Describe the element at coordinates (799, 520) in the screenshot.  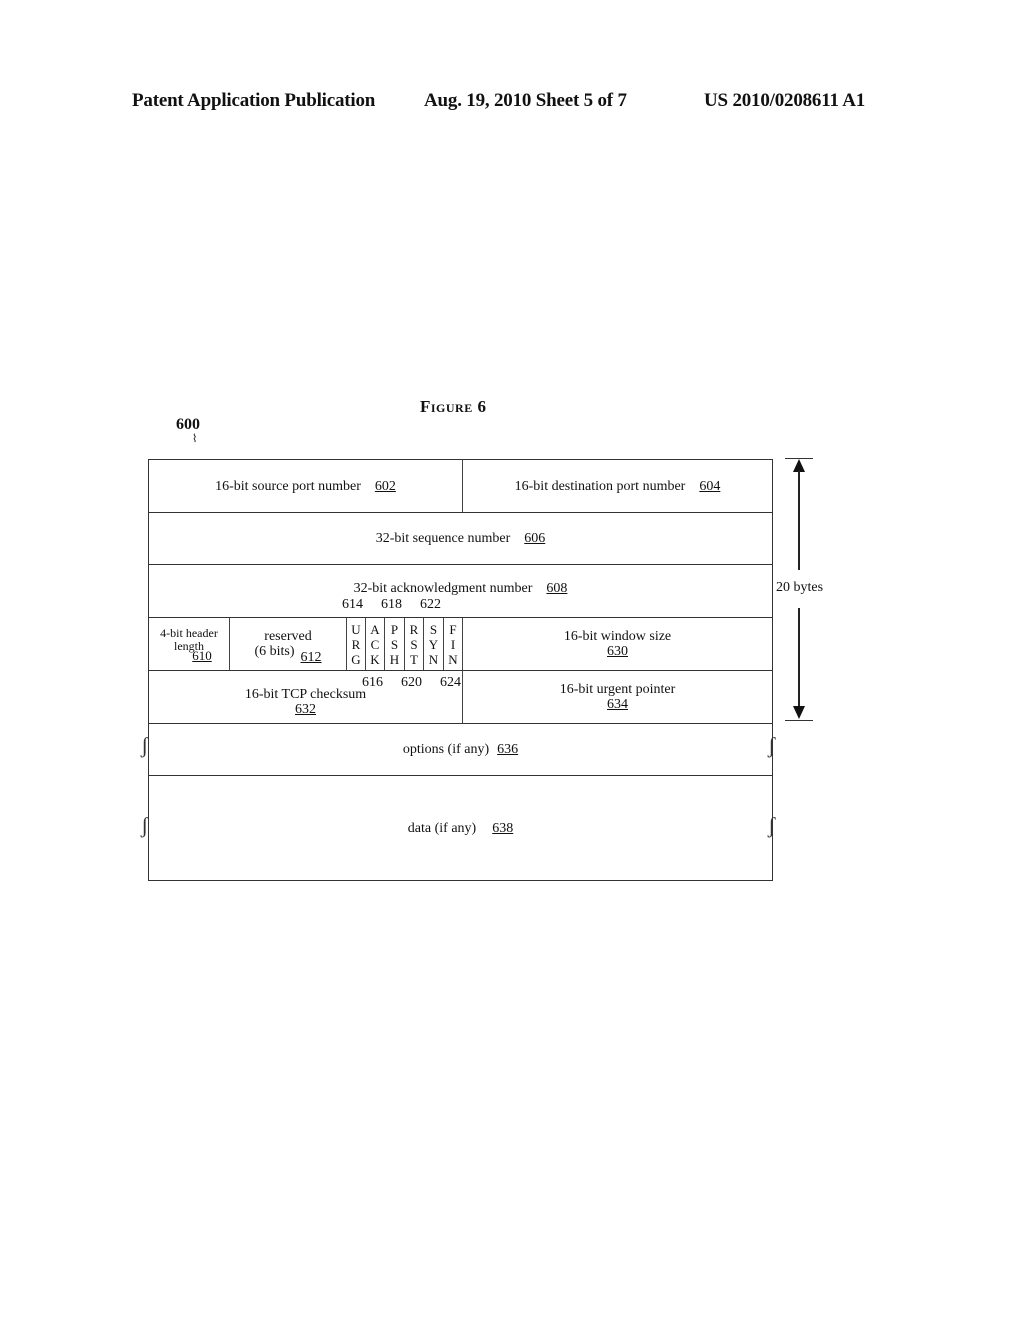
I see `dimension-line-upper` at that location.